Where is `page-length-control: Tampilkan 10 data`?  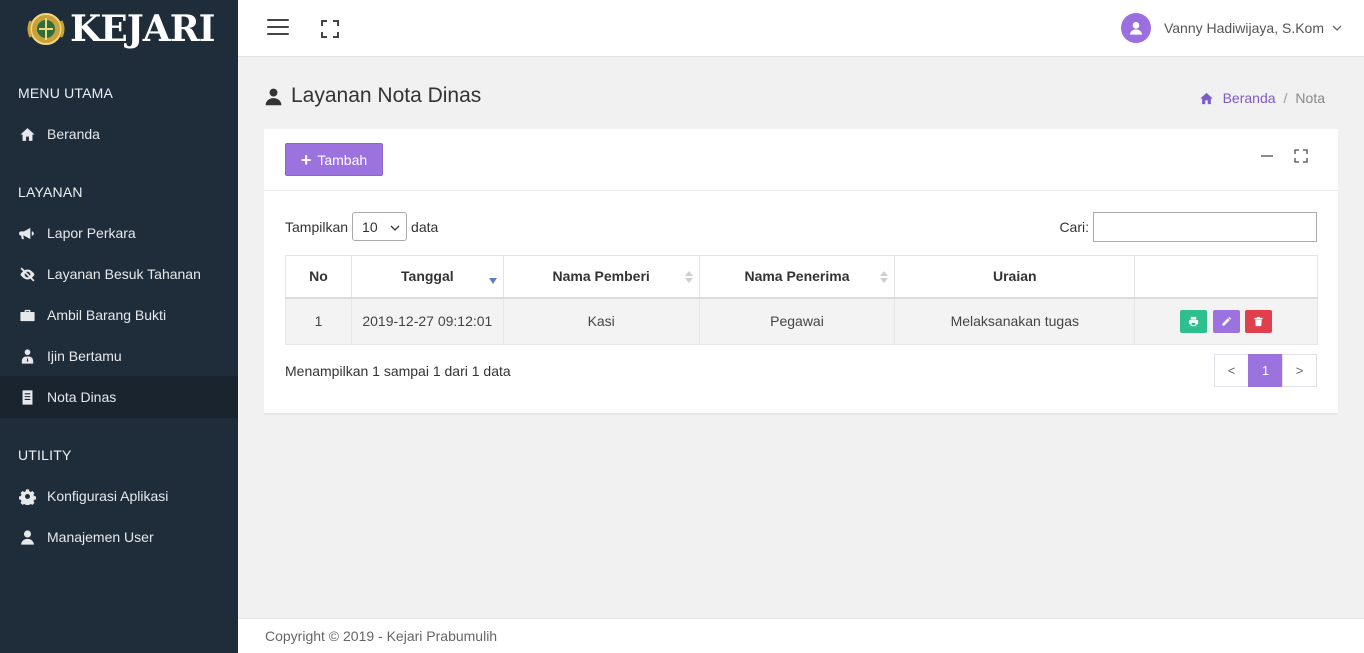 page-length-control: Tampilkan 10 data is located at coordinates (361, 226).